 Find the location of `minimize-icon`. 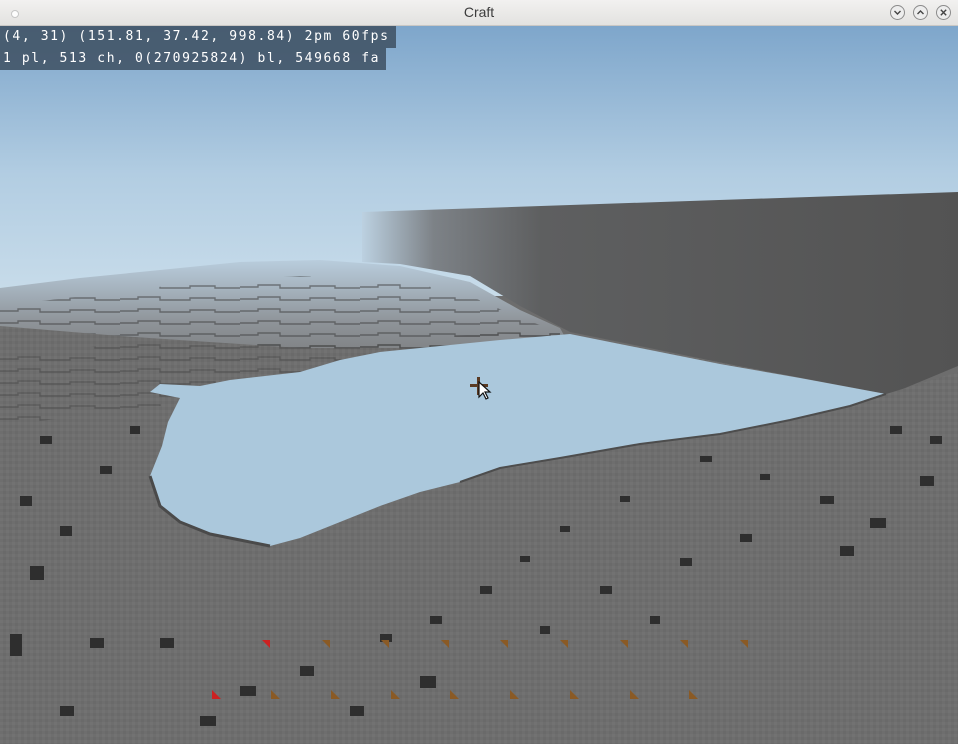

minimize-icon is located at coordinates (897, 12).